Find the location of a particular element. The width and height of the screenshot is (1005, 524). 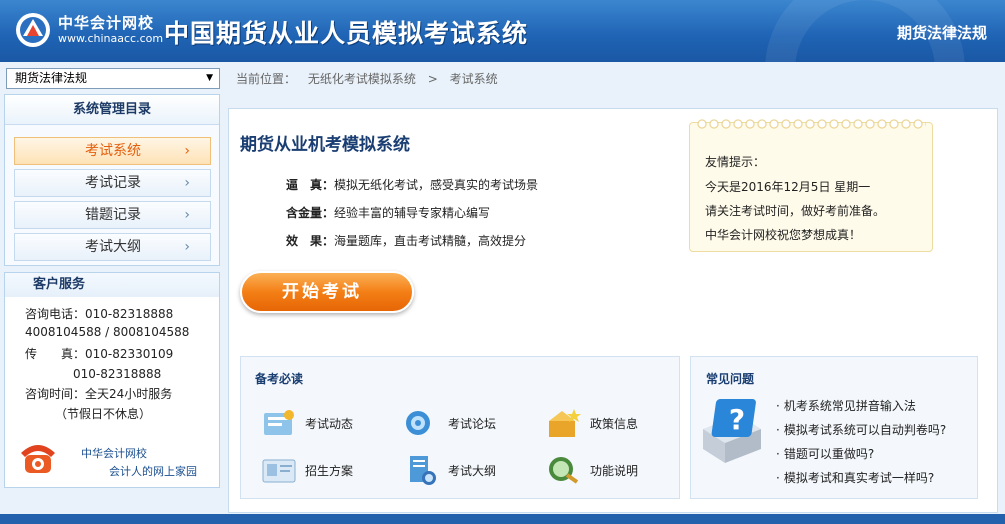

policy-icon is located at coordinates (565, 423).